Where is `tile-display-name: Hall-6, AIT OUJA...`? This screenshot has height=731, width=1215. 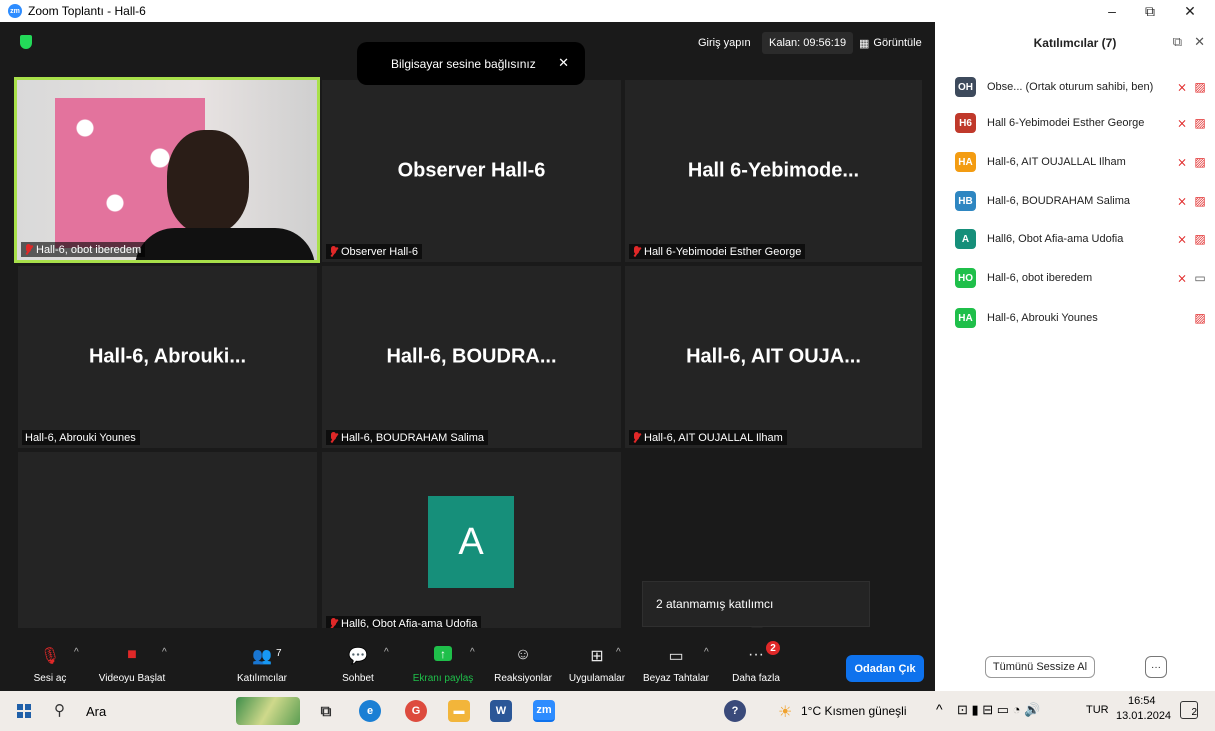
tile-display-name: Hall-6, AIT OUJA... is located at coordinates (773, 356).